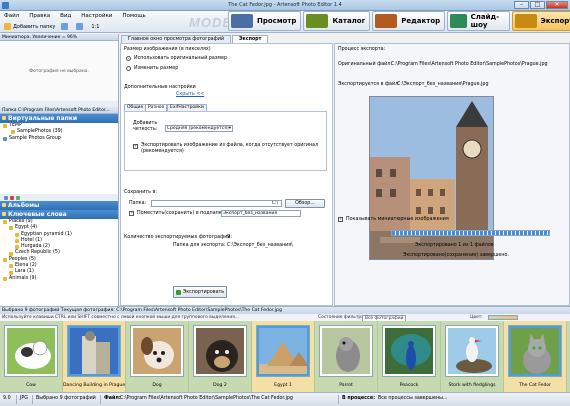  What do you see at coordinates (156, 68) in the screenshot?
I see `resize-label: Изменить размер` at bounding box center [156, 68].